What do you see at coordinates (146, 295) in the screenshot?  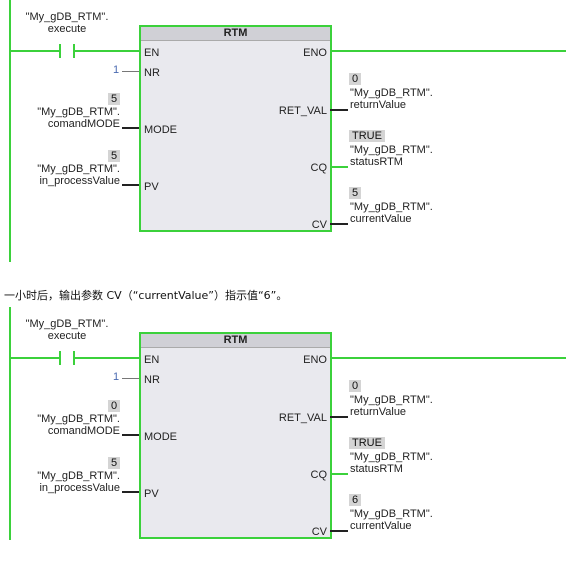 I see `caption-text: 一小时后，输出参数 CV（“currentValue”）指示值“6”。` at bounding box center [146, 295].